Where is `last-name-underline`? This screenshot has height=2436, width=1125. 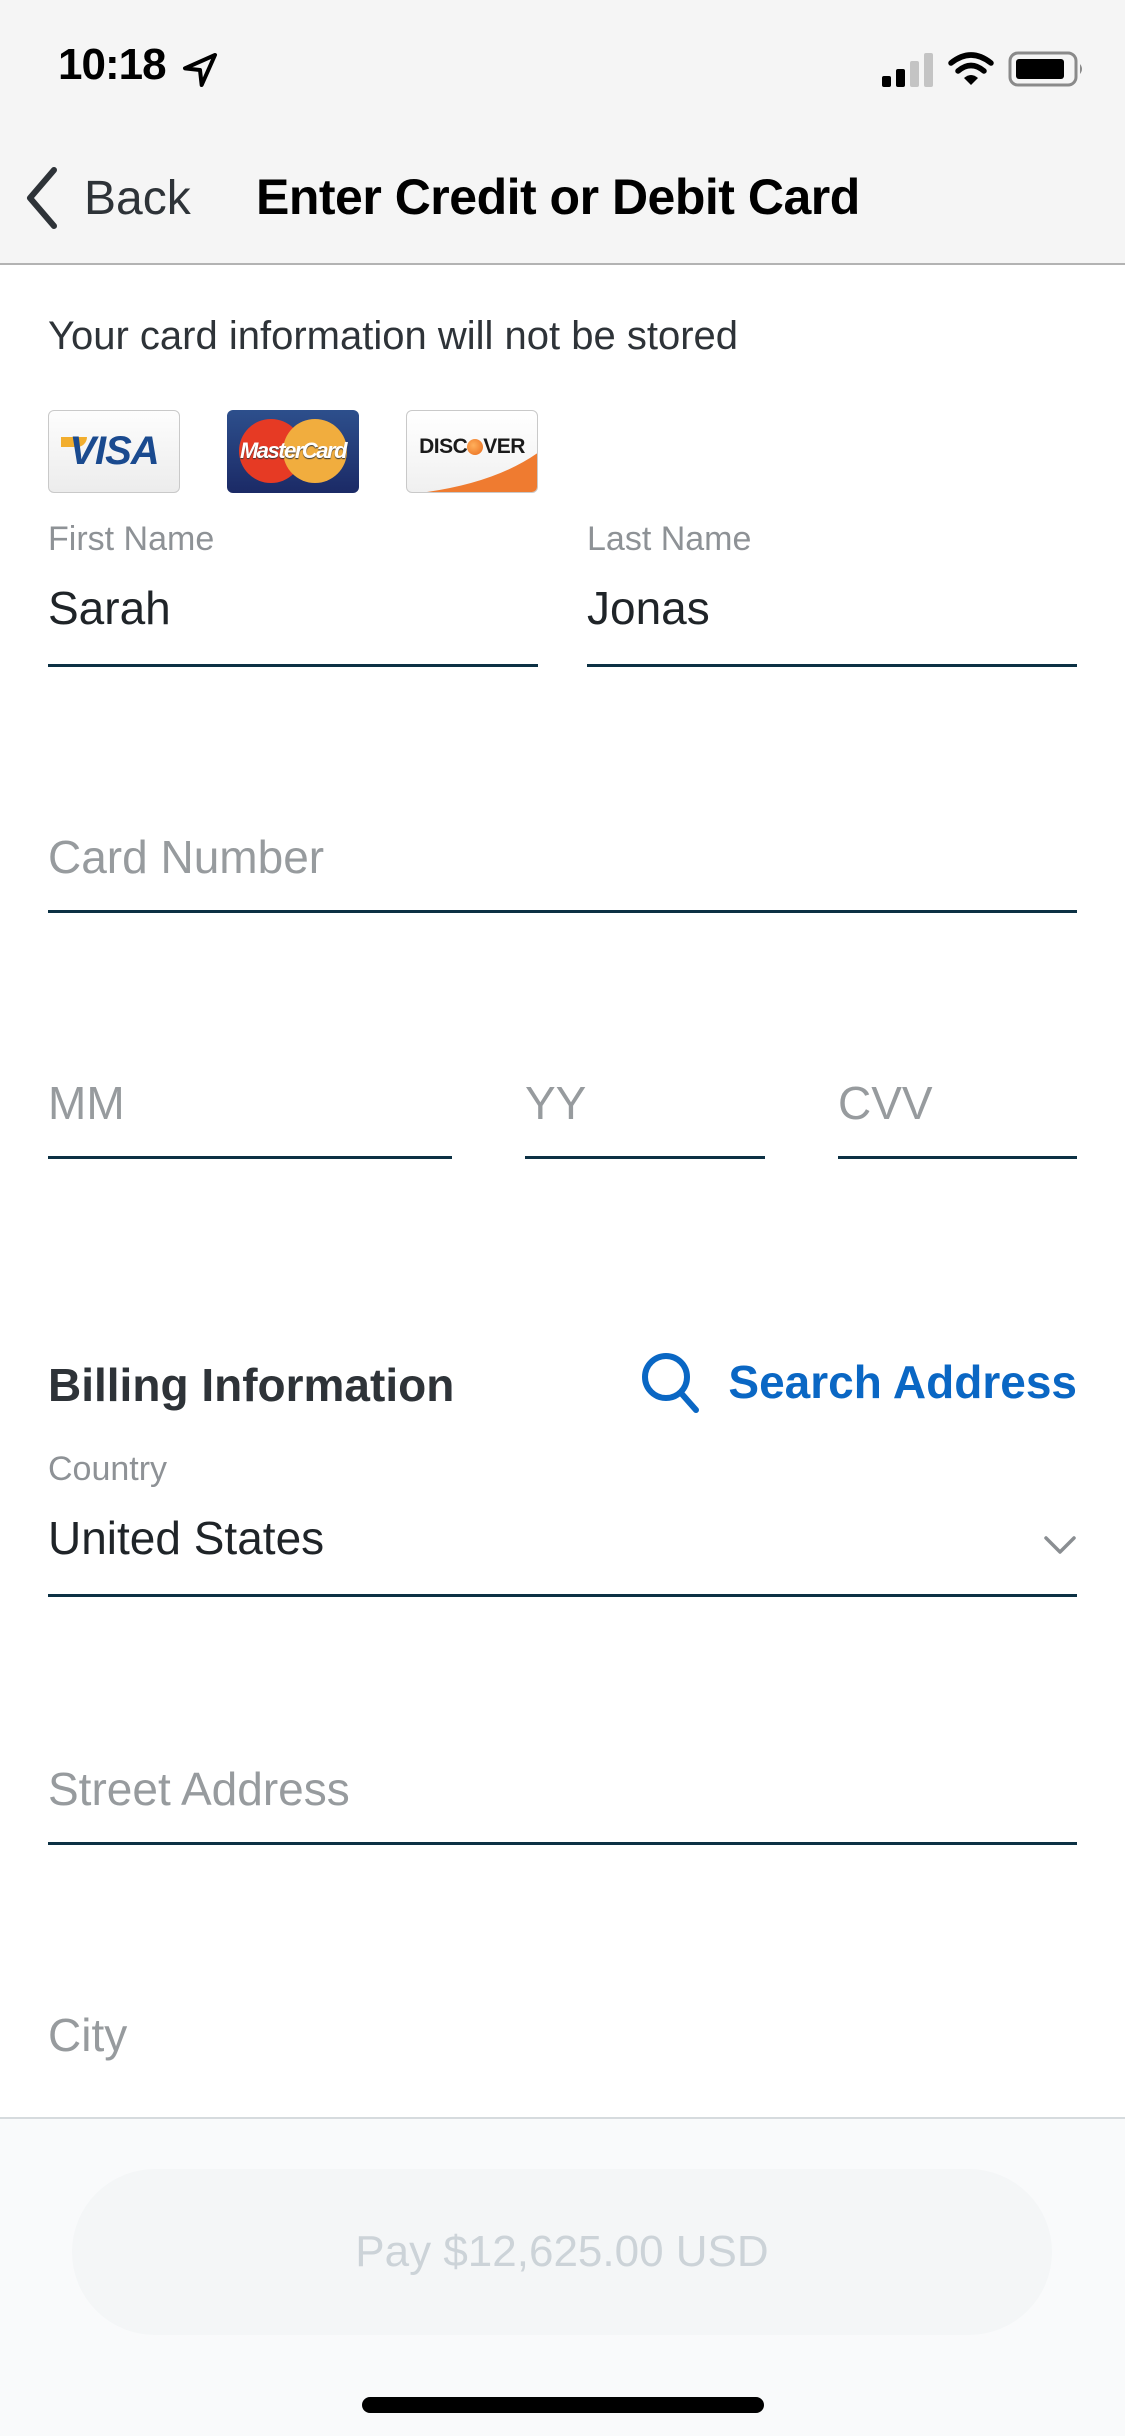
last-name-underline is located at coordinates (832, 665).